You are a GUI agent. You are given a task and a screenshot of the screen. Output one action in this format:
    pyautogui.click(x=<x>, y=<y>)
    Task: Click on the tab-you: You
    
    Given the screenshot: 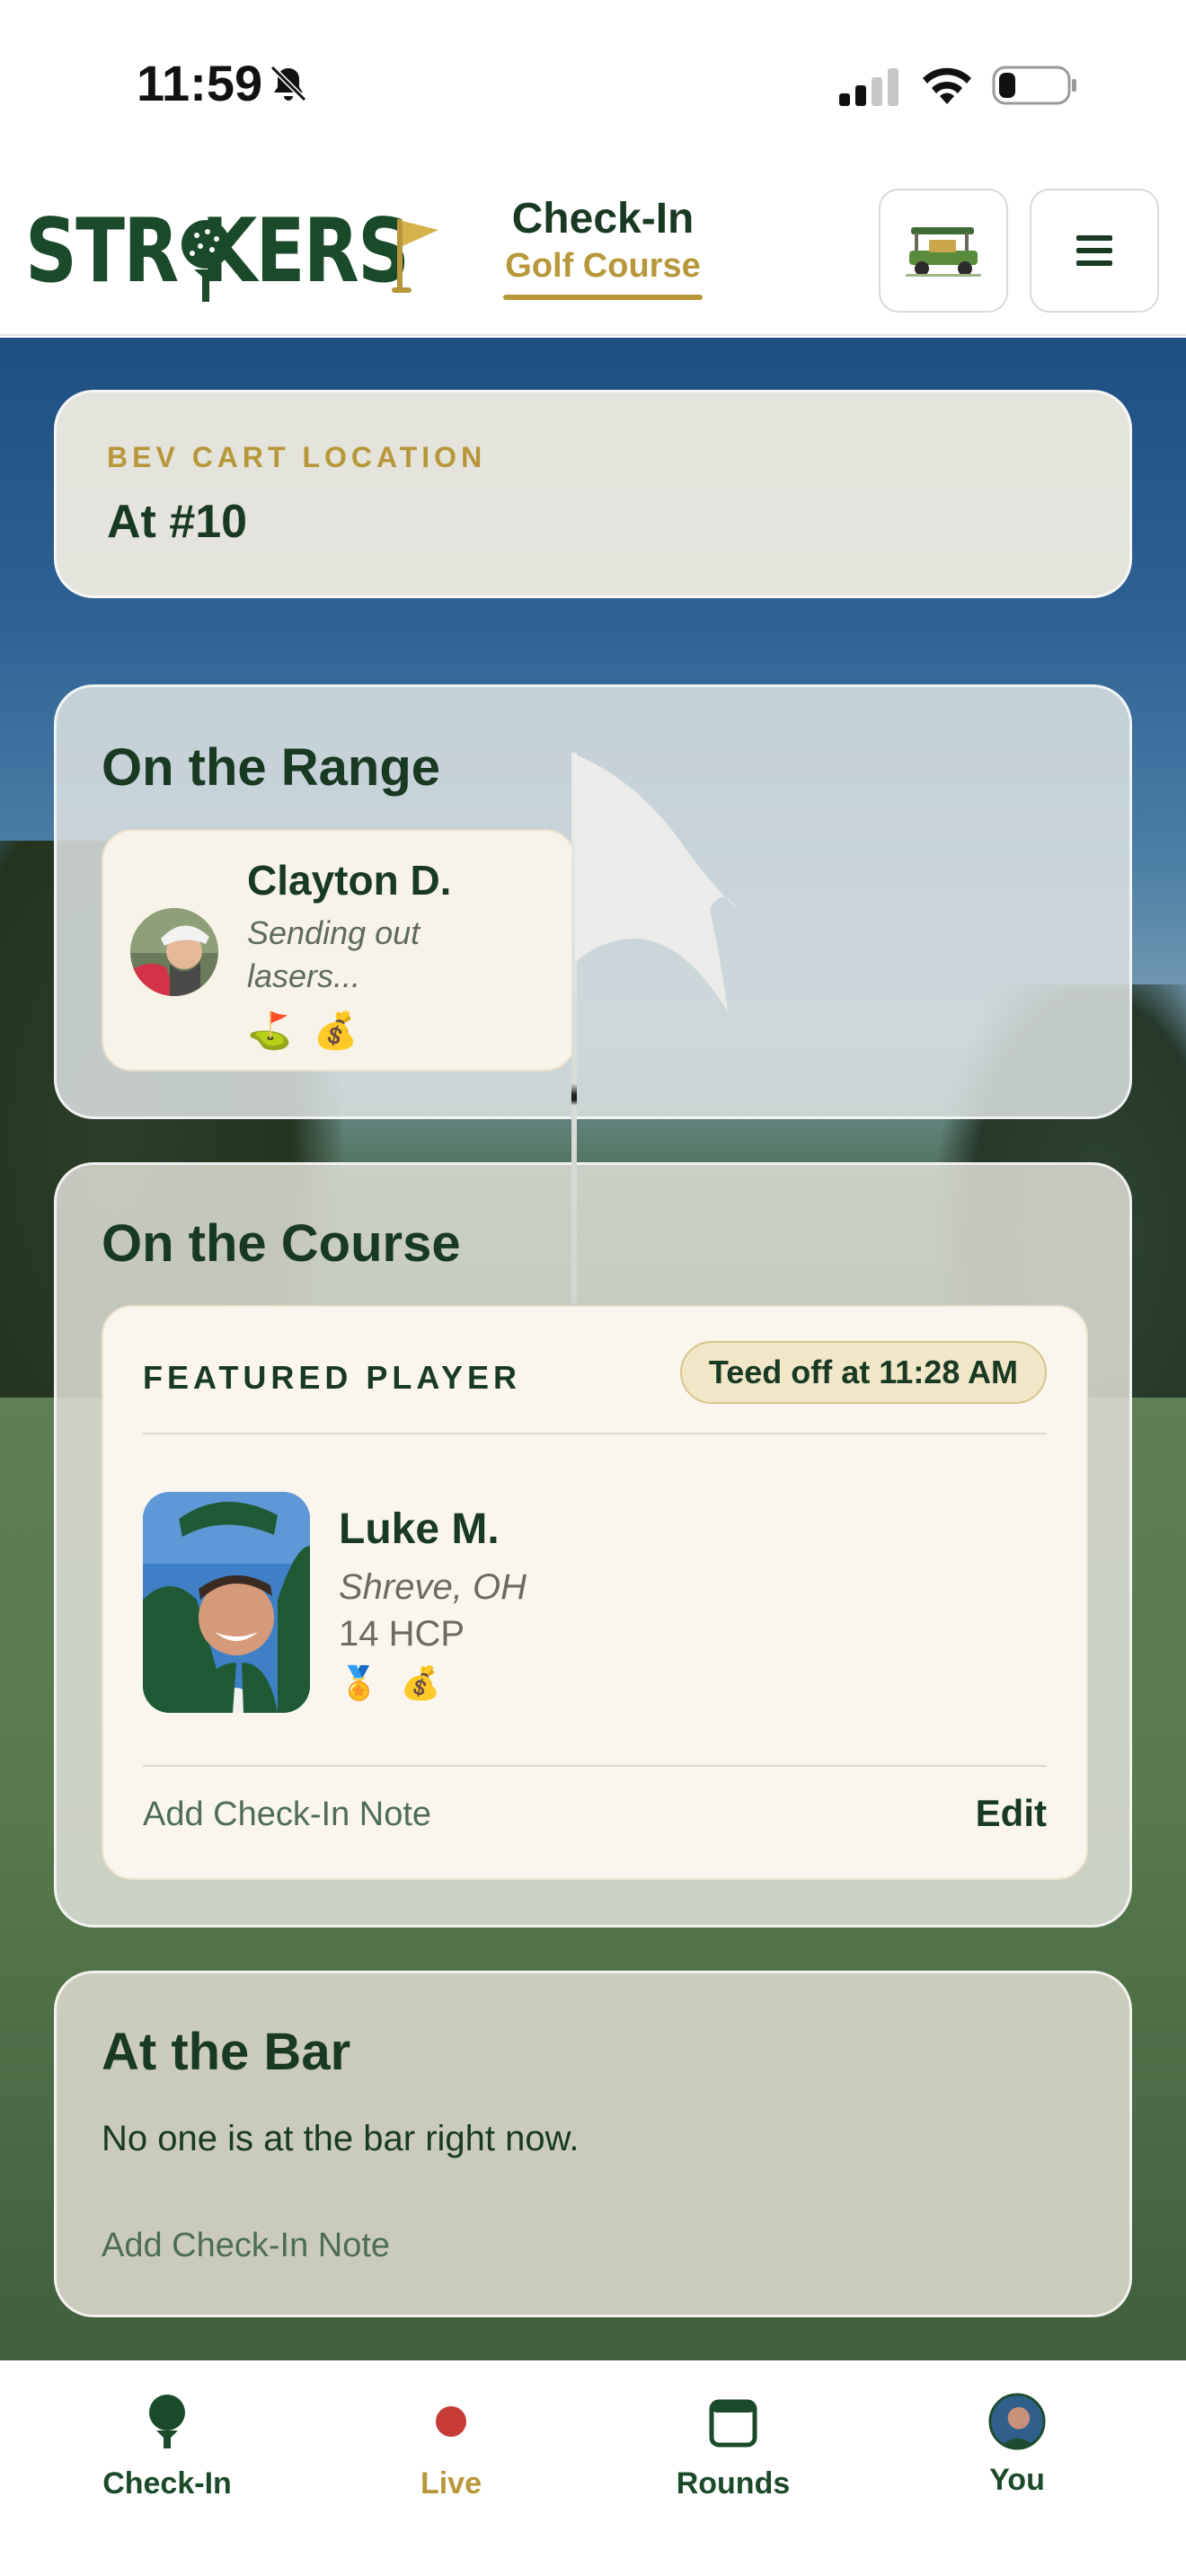 What is the action you would take?
    pyautogui.click(x=1017, y=2447)
    